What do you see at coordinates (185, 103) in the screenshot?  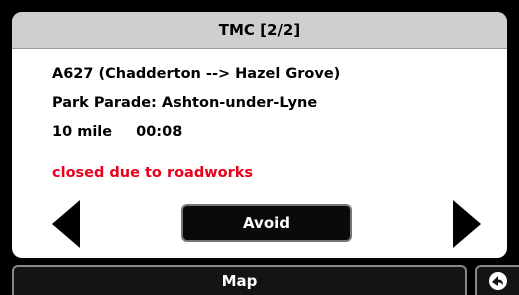 I see `location-text: Park Parade: Ashton-under-Lyne` at bounding box center [185, 103].